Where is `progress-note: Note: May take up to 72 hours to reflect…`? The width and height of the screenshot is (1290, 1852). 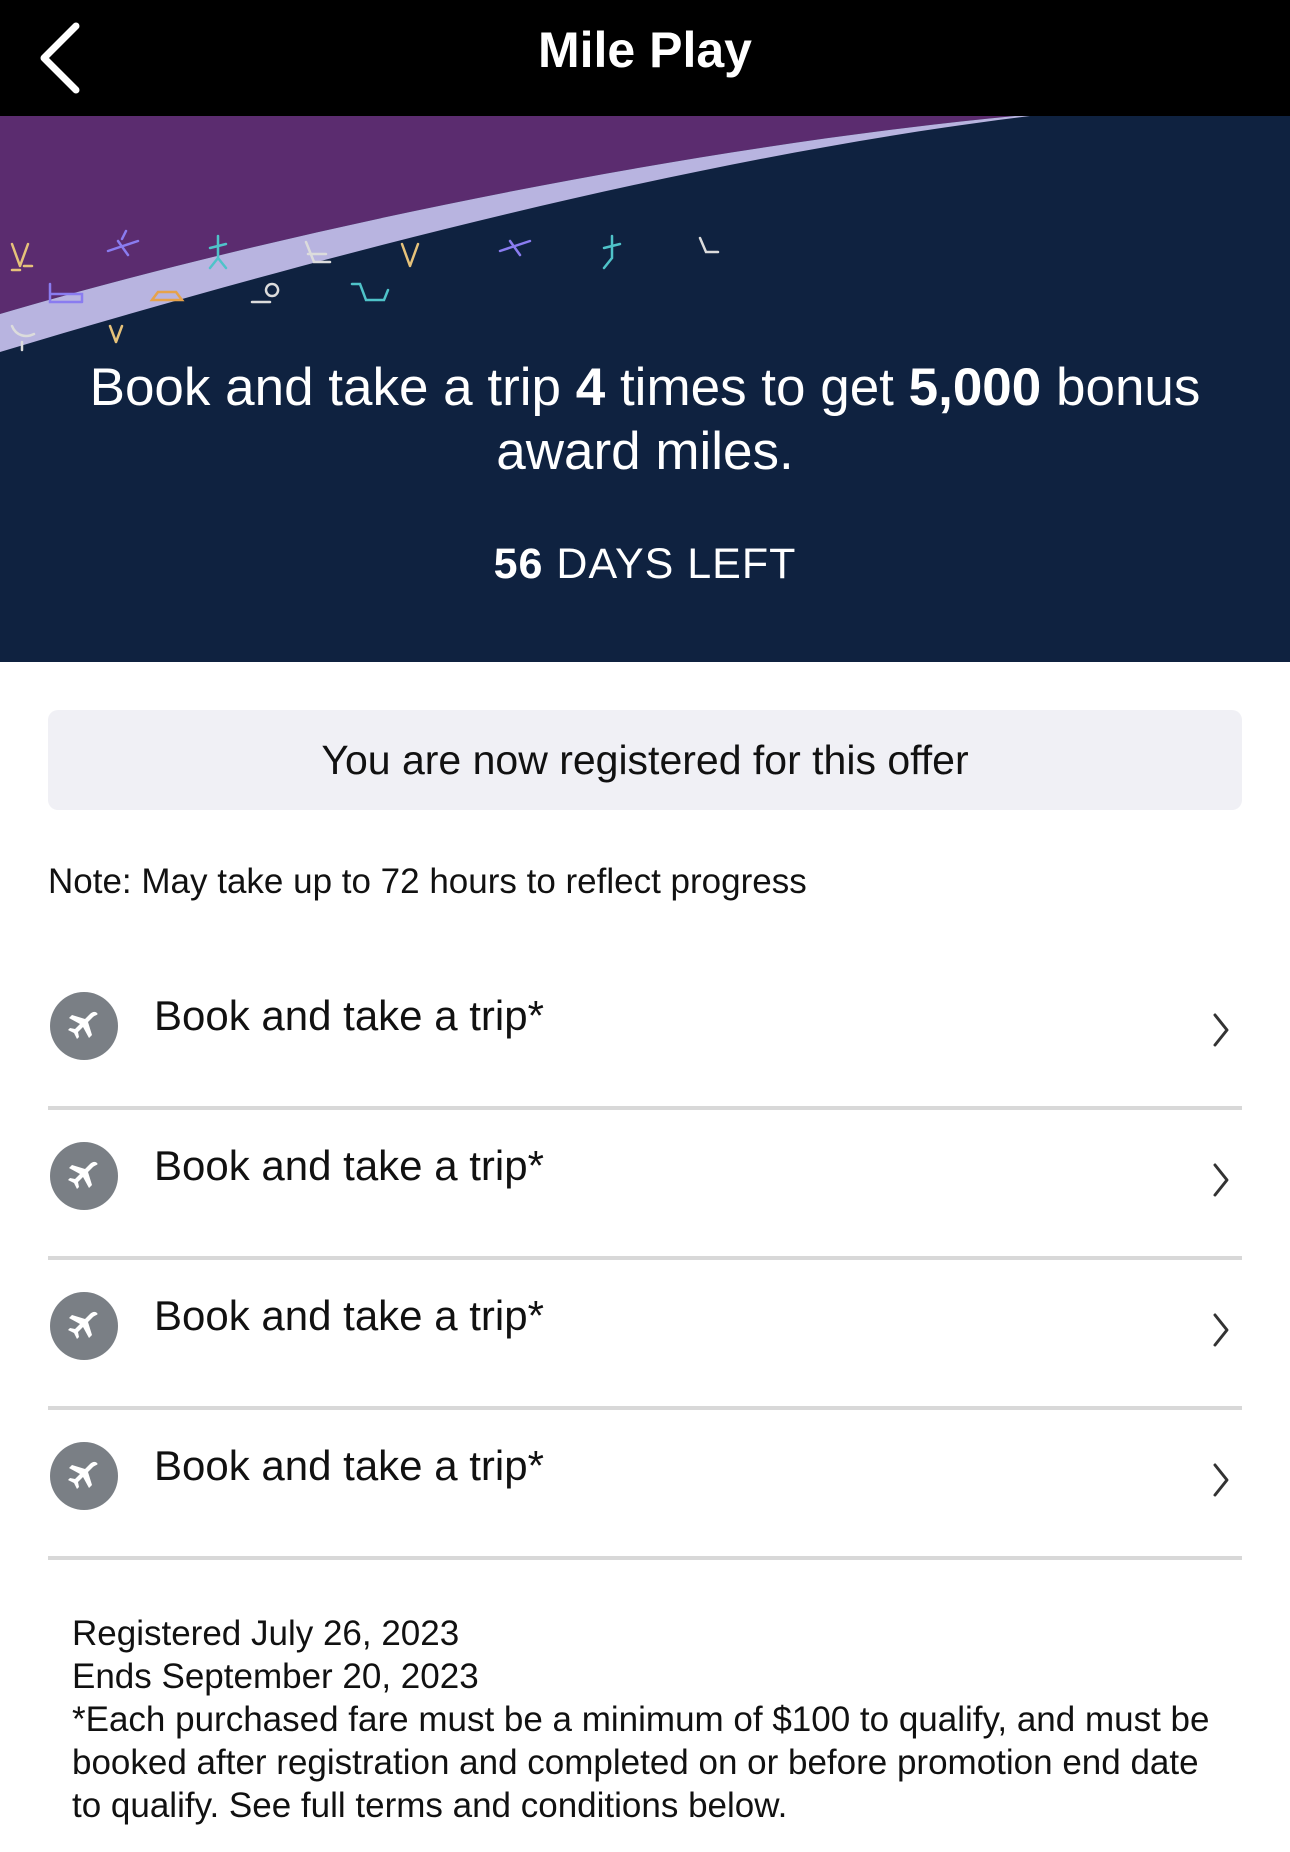
progress-note: Note: May take up to 72 hours to reflect… is located at coordinates (427, 881).